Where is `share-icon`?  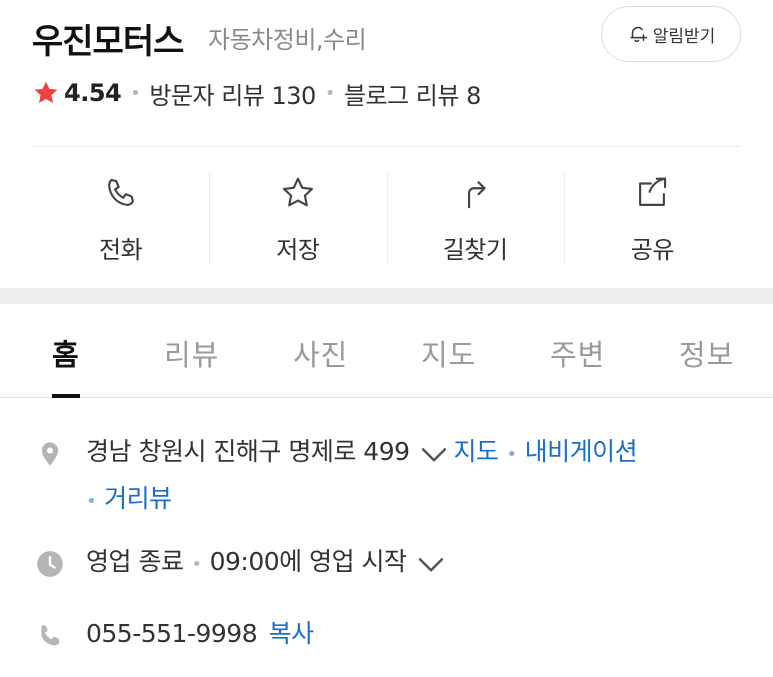
share-icon is located at coordinates (653, 191).